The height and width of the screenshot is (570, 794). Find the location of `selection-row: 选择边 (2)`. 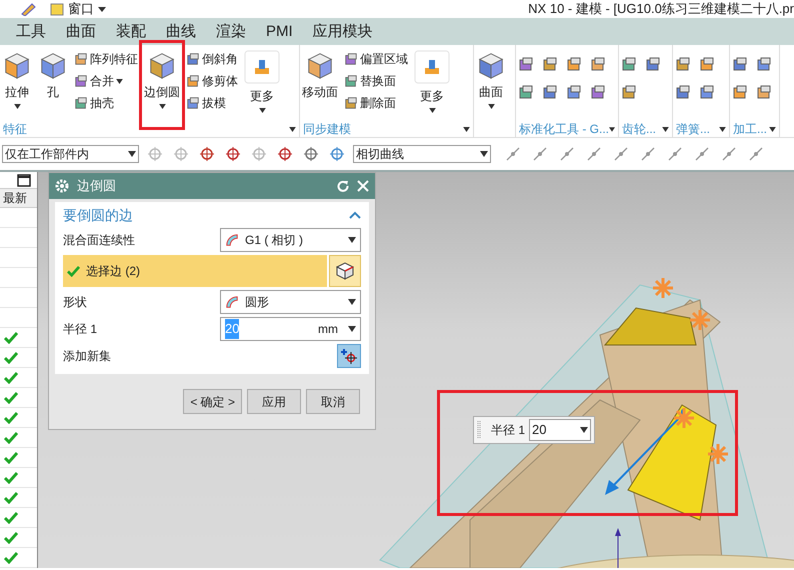

selection-row: 选择边 (2) is located at coordinates (195, 271).